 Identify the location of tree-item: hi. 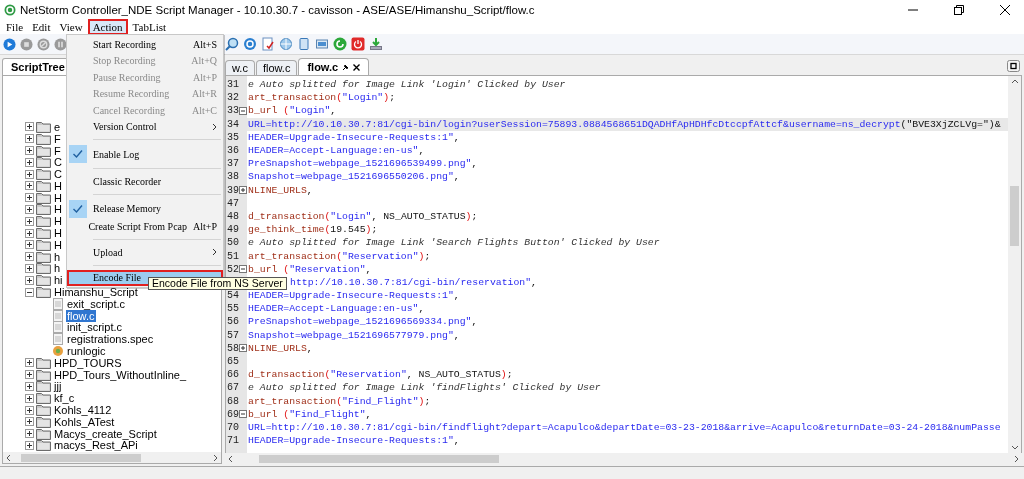
(58, 280).